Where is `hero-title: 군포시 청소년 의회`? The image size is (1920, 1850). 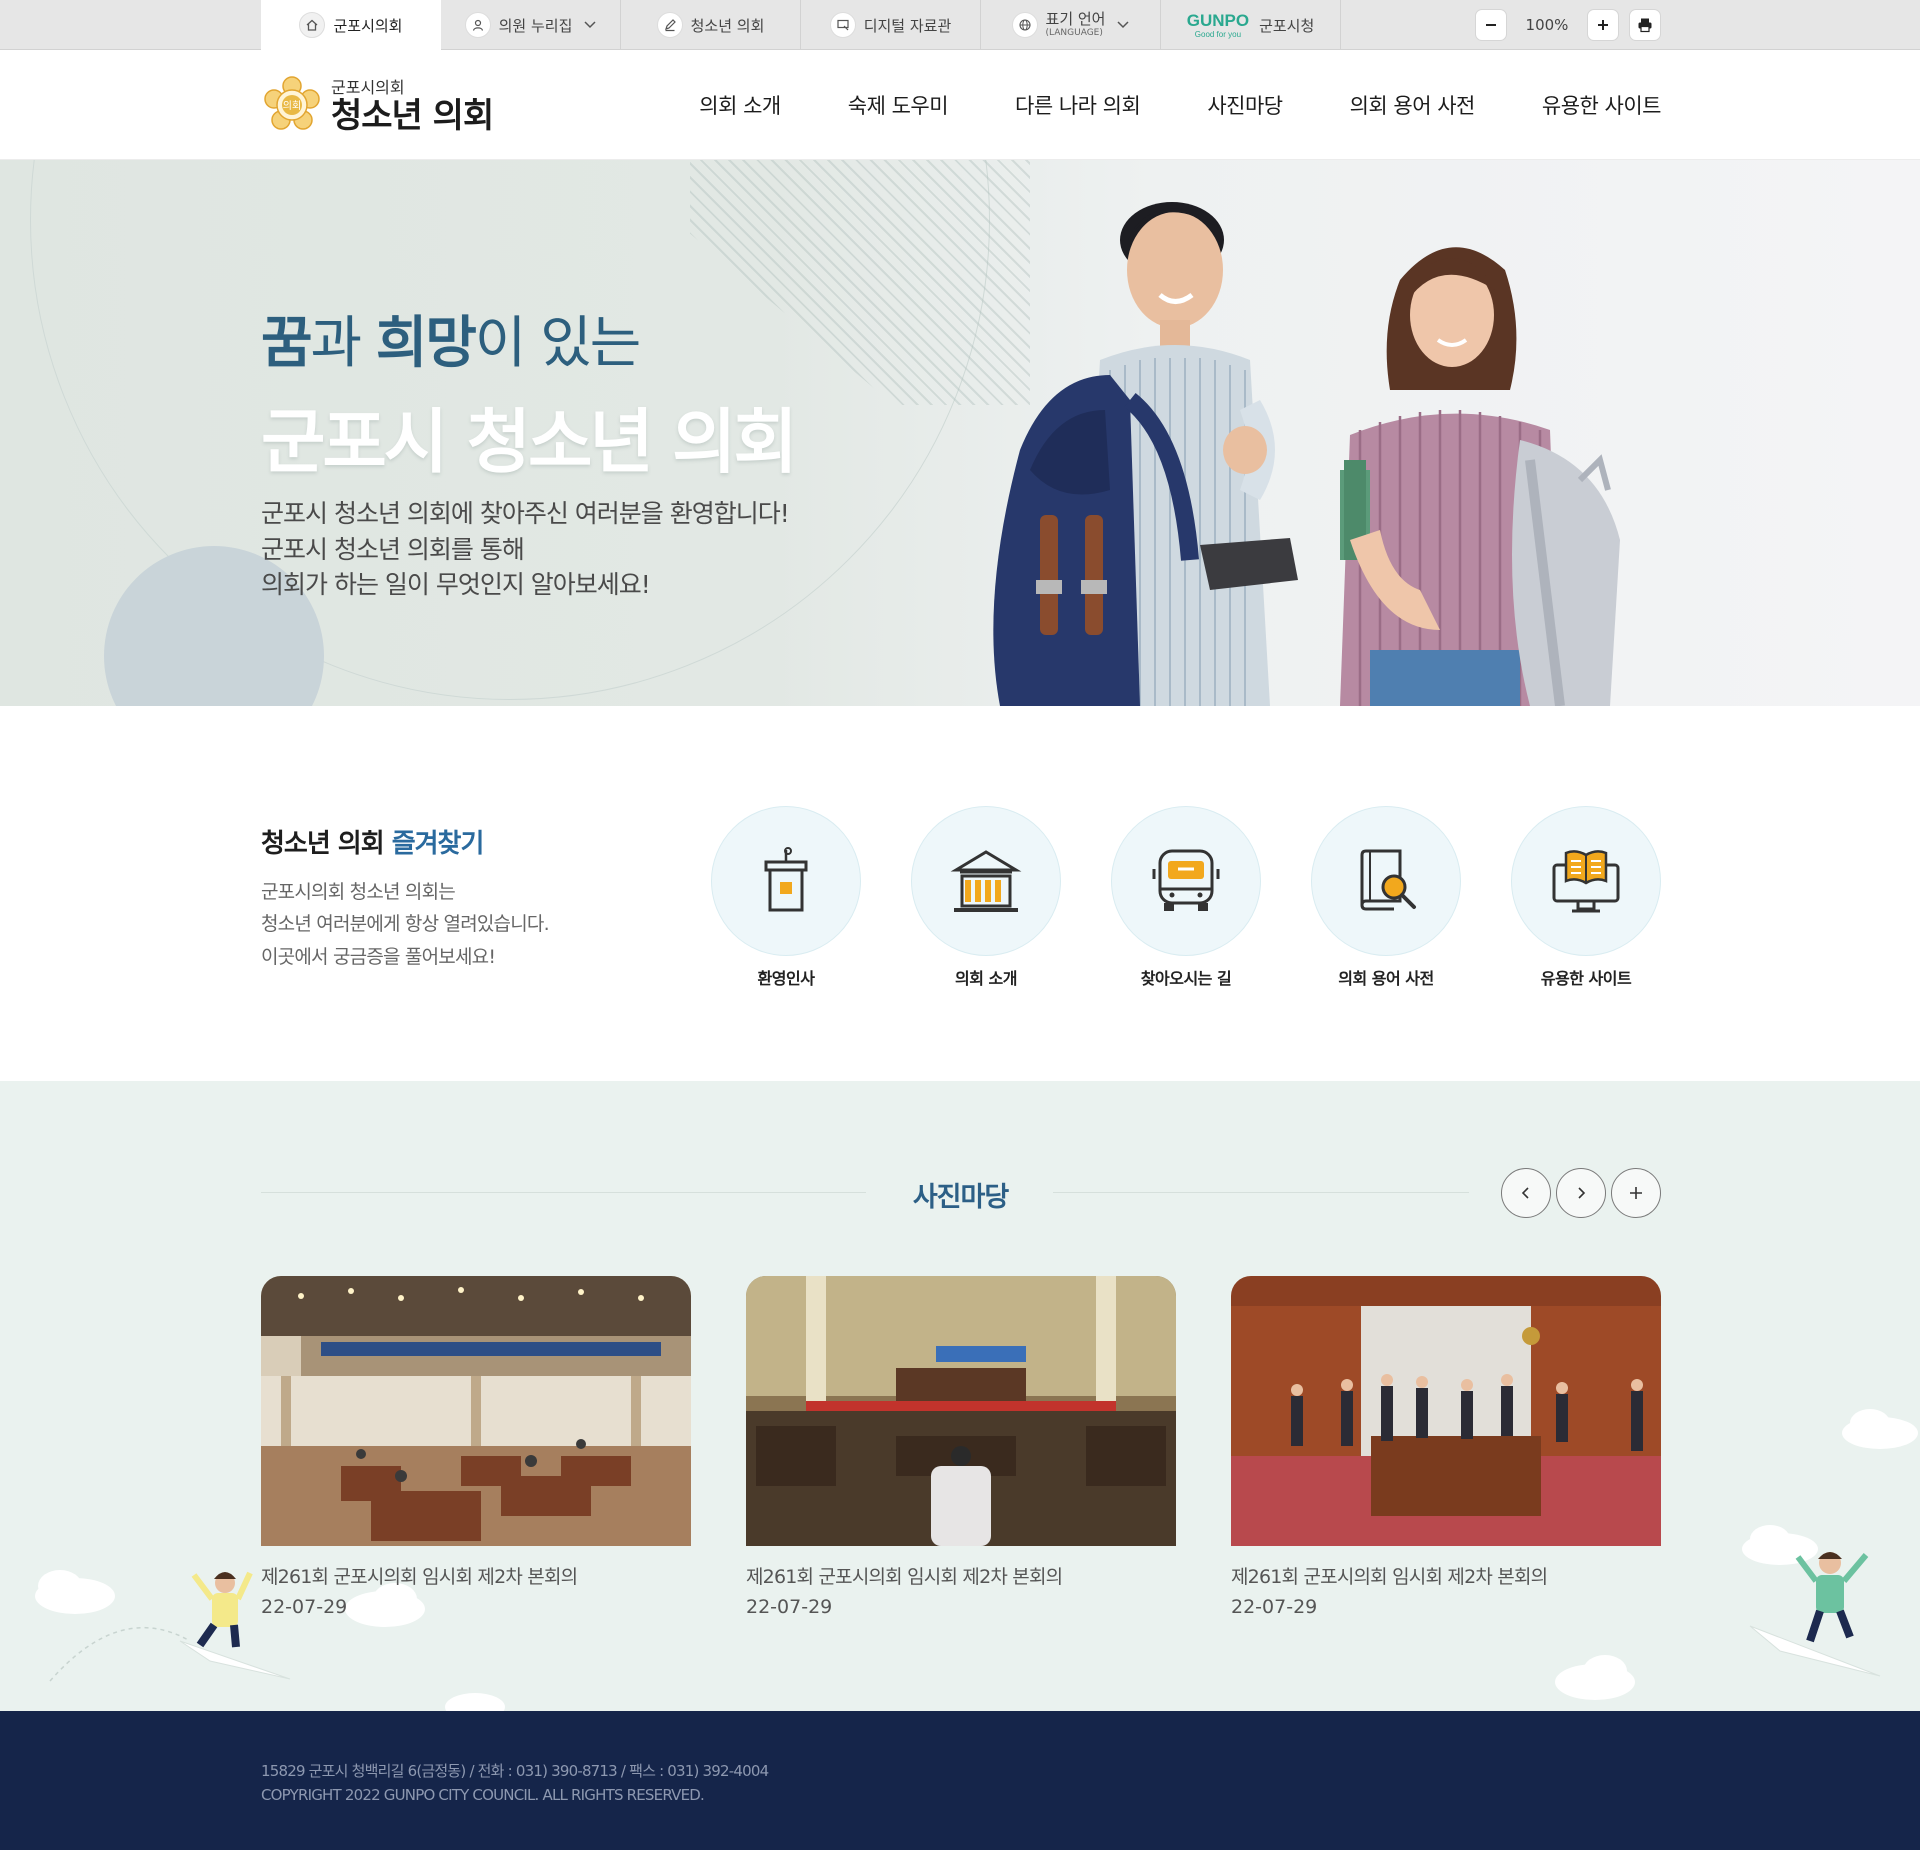 hero-title: 군포시 청소년 의회 is located at coordinates (529, 442).